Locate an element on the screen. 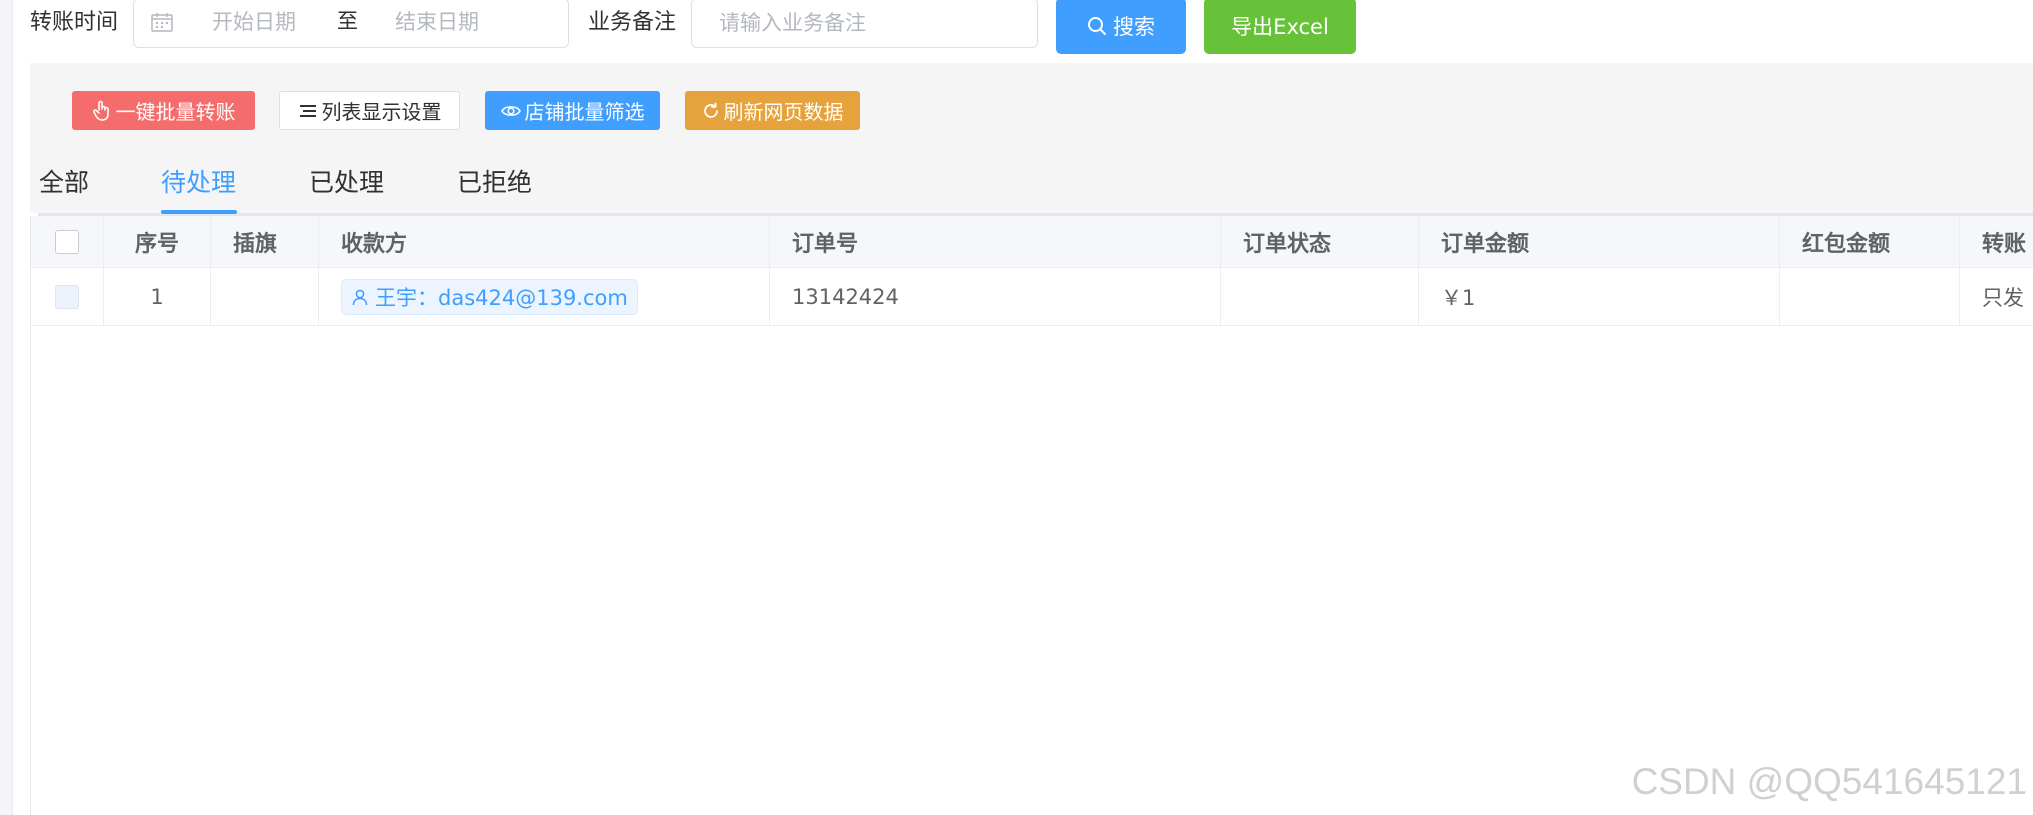 Image resolution: width=2033 pixels, height=815 pixels. row-payee-cell: 王宇：das424@139.com is located at coordinates (544, 296).